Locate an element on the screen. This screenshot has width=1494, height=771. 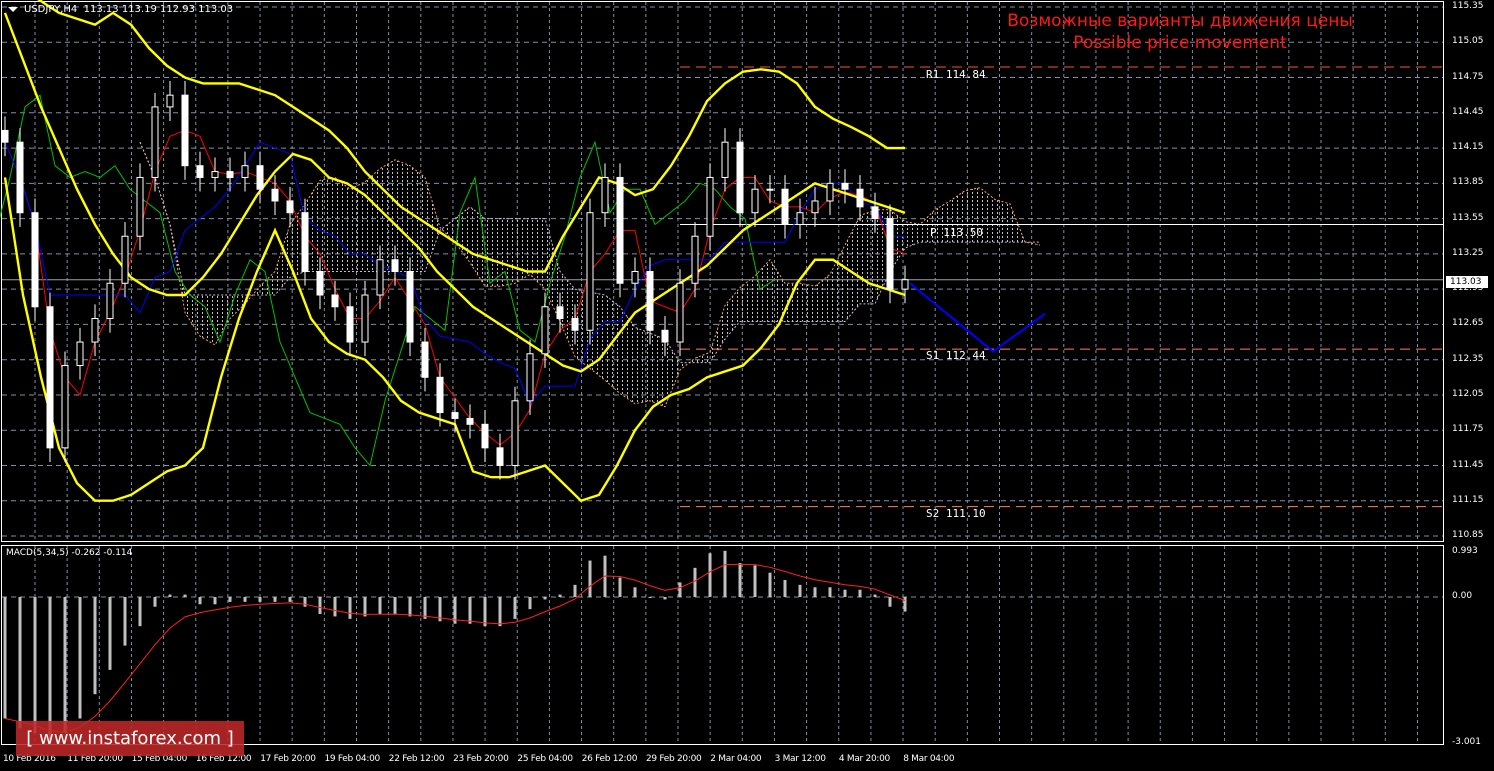
instaforex-watermark: [ www.instaforex.com ] is located at coordinates (130, 738).